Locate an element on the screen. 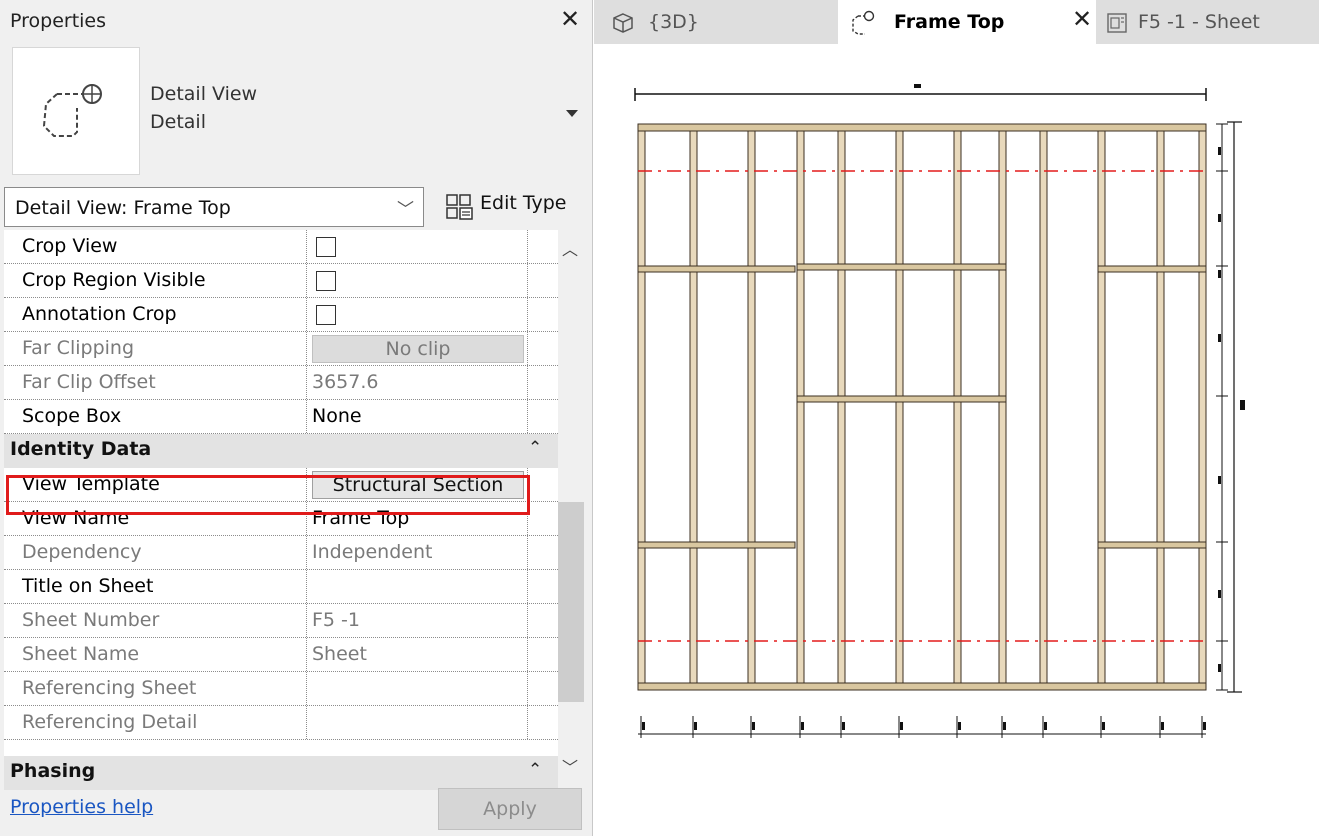  tab-3d: {3D} is located at coordinates (716, 22).